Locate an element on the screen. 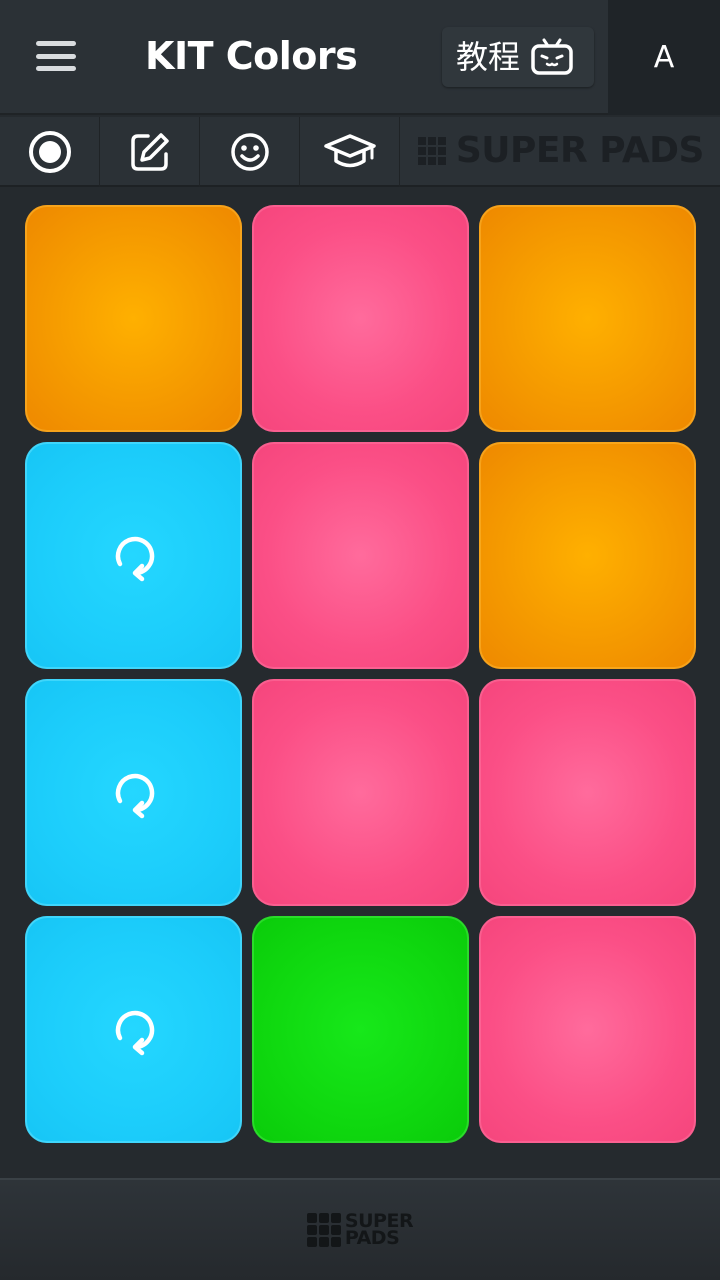  brand-strip: SUPER PADS is located at coordinates (560, 151).